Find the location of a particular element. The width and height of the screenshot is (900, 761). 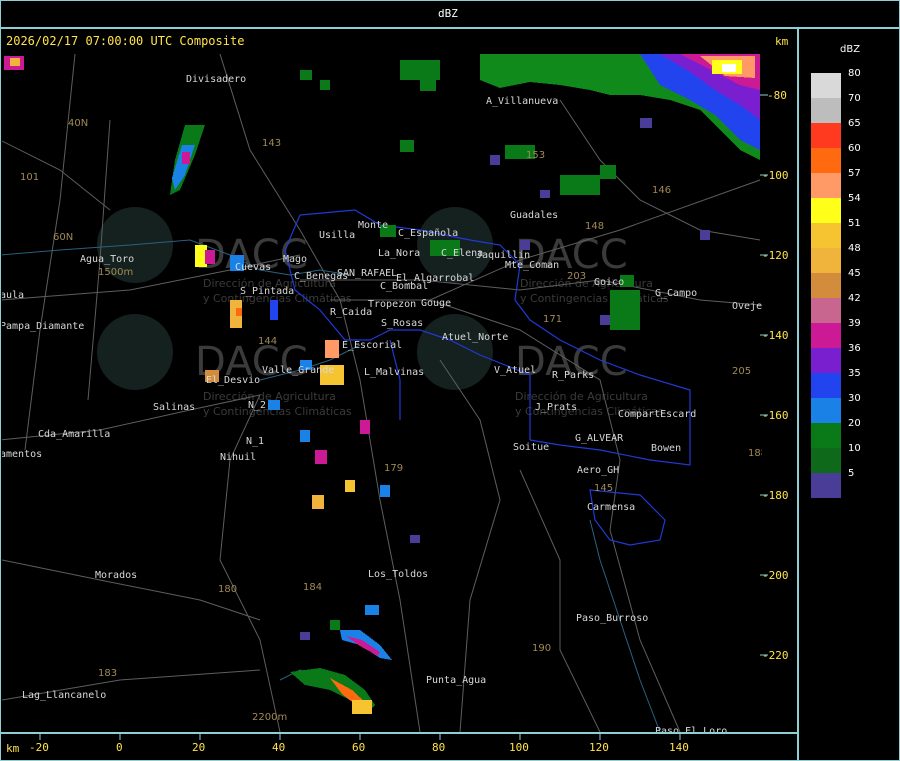

place-label: E_Escorial is located at coordinates (372, 345).